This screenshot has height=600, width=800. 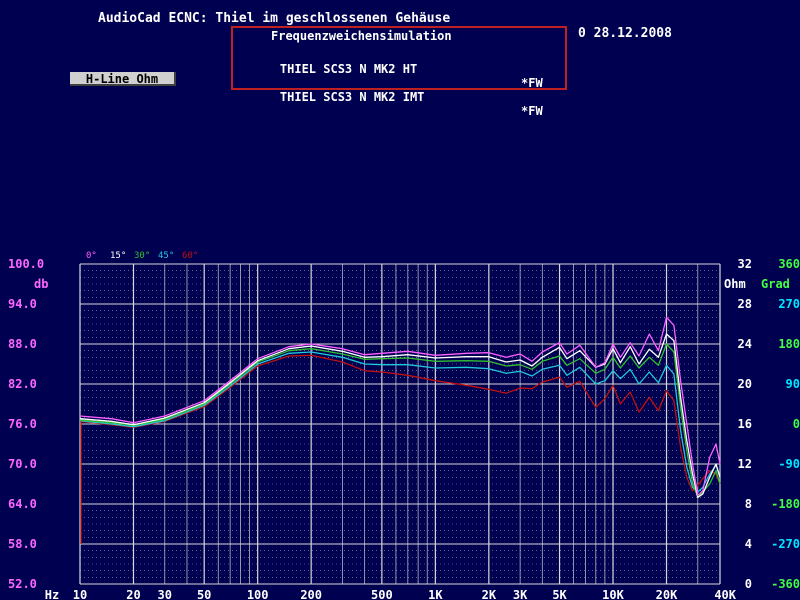 I want to click on grad-tick-label: -180, so click(x=785, y=504).